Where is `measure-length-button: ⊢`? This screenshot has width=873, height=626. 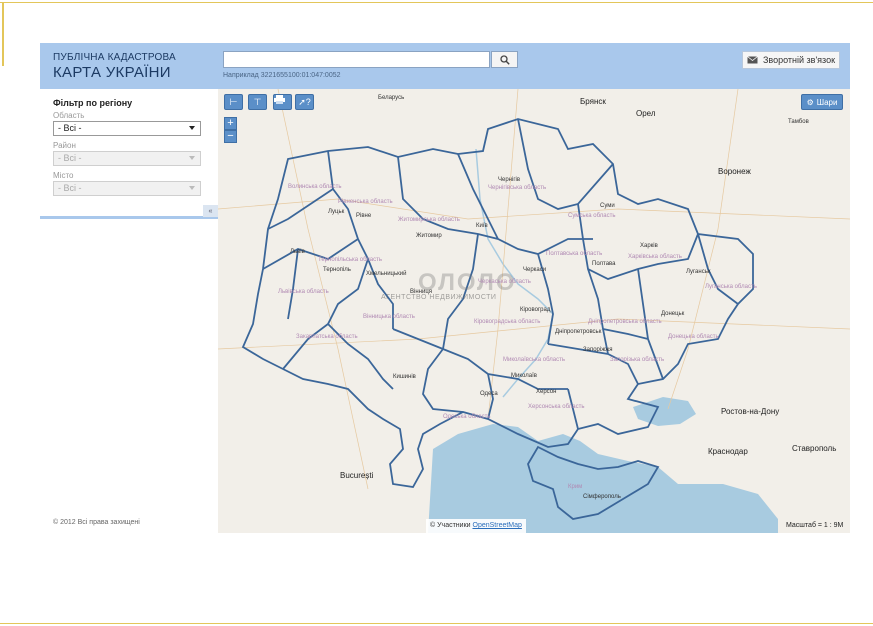 measure-length-button: ⊢ is located at coordinates (233, 102).